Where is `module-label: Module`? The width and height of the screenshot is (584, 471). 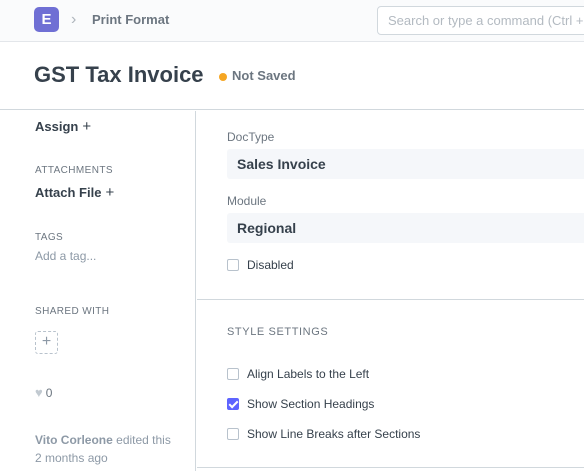
module-label: Module is located at coordinates (247, 201).